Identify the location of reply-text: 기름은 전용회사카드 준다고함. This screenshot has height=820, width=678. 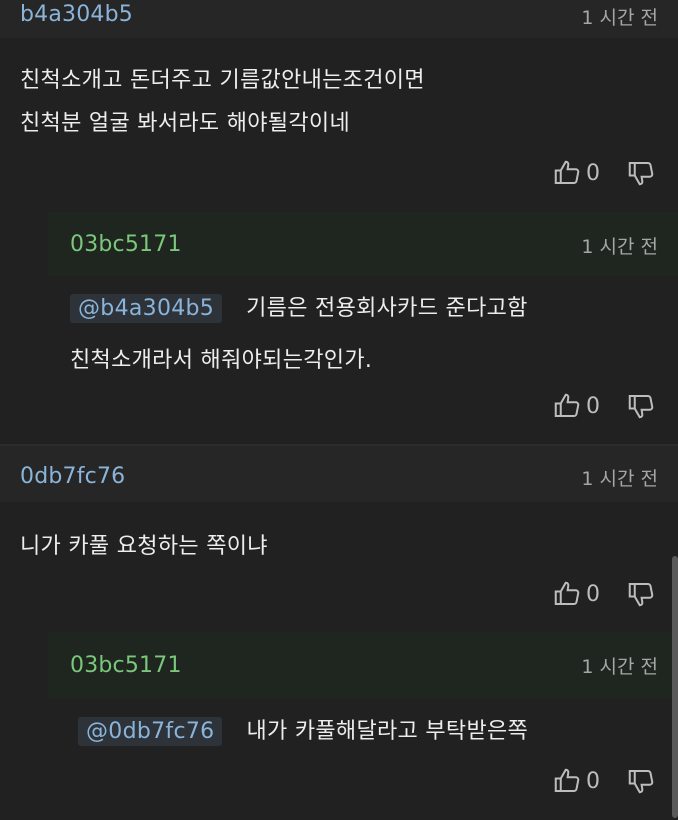
(387, 308).